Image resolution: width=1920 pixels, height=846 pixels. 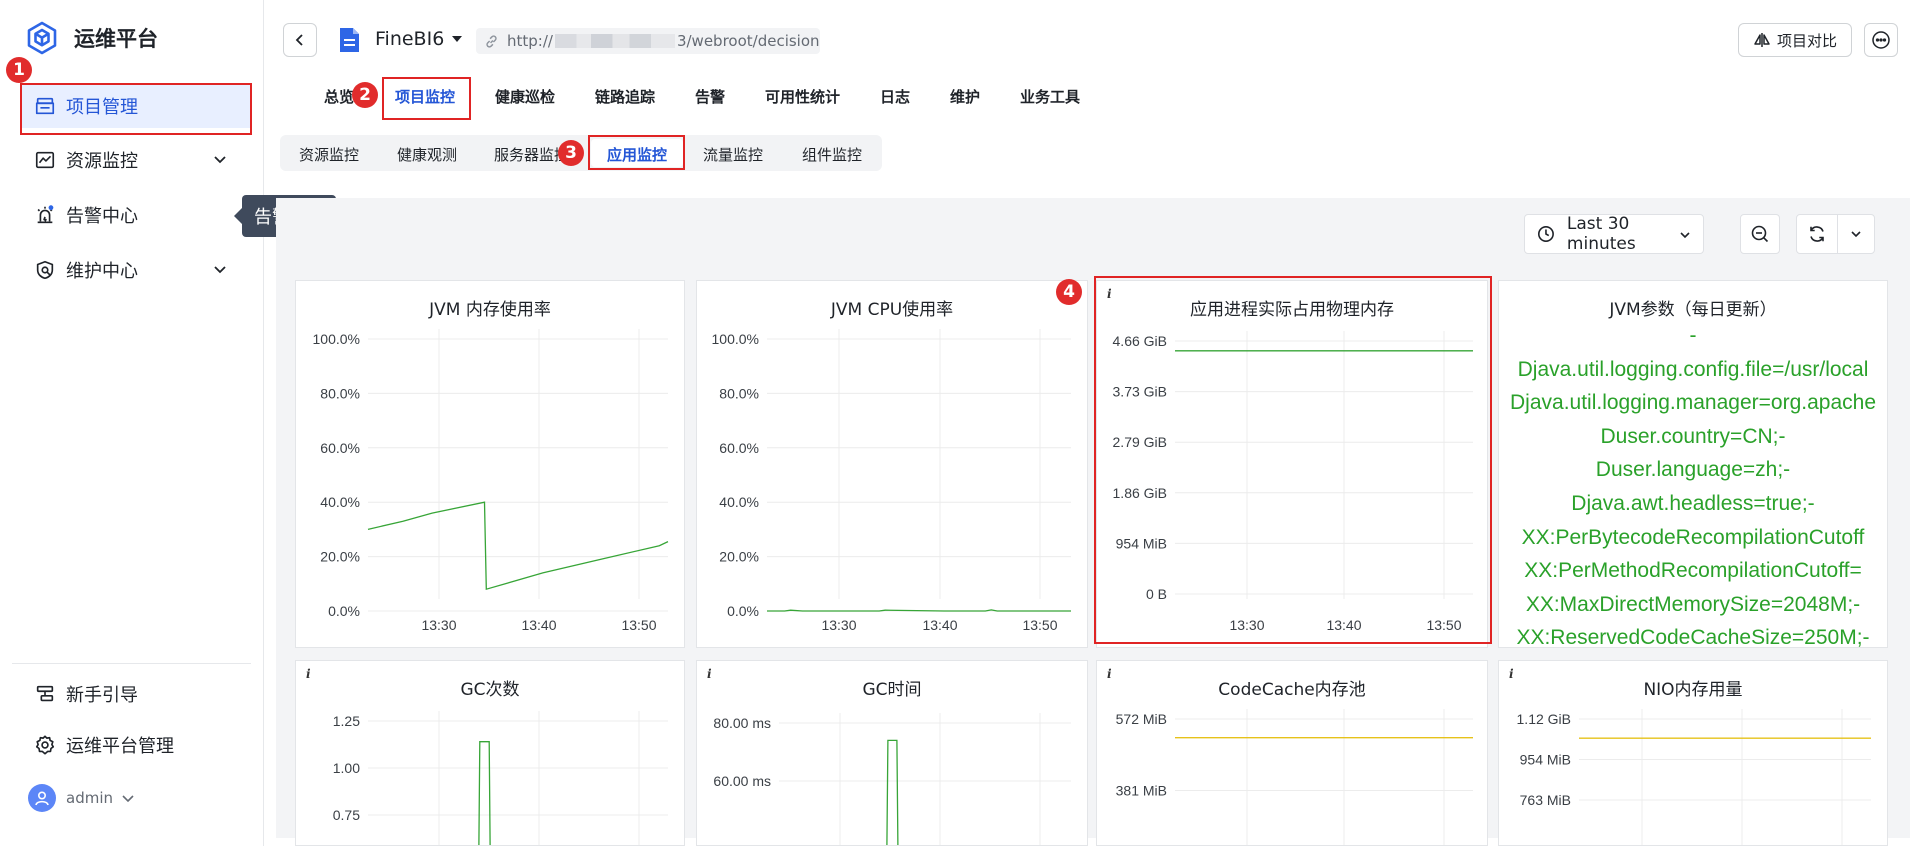 I want to click on y-tick-label: 60.0%, so click(x=739, y=448).